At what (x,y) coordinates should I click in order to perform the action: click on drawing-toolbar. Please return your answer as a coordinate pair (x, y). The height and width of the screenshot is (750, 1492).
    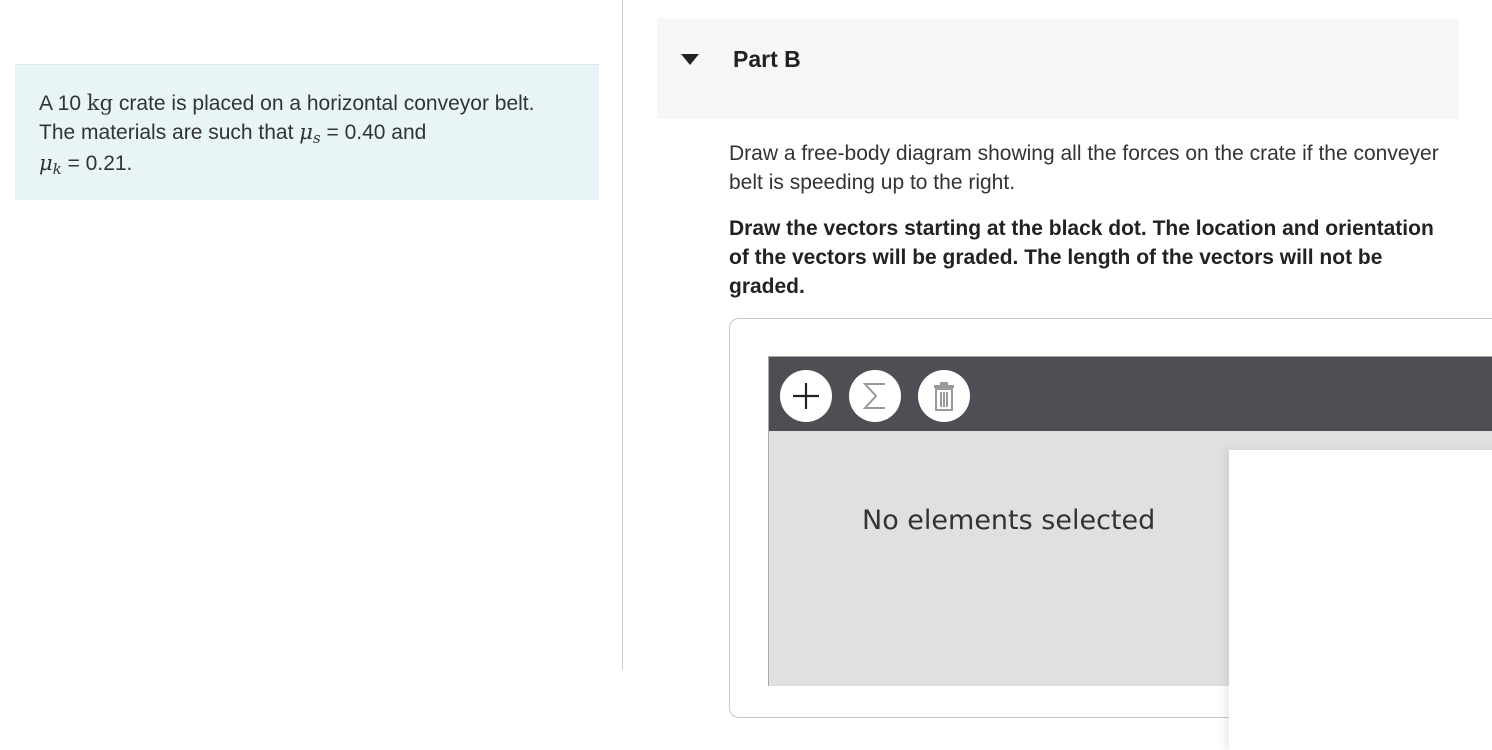
    Looking at the image, I should click on (1130, 394).